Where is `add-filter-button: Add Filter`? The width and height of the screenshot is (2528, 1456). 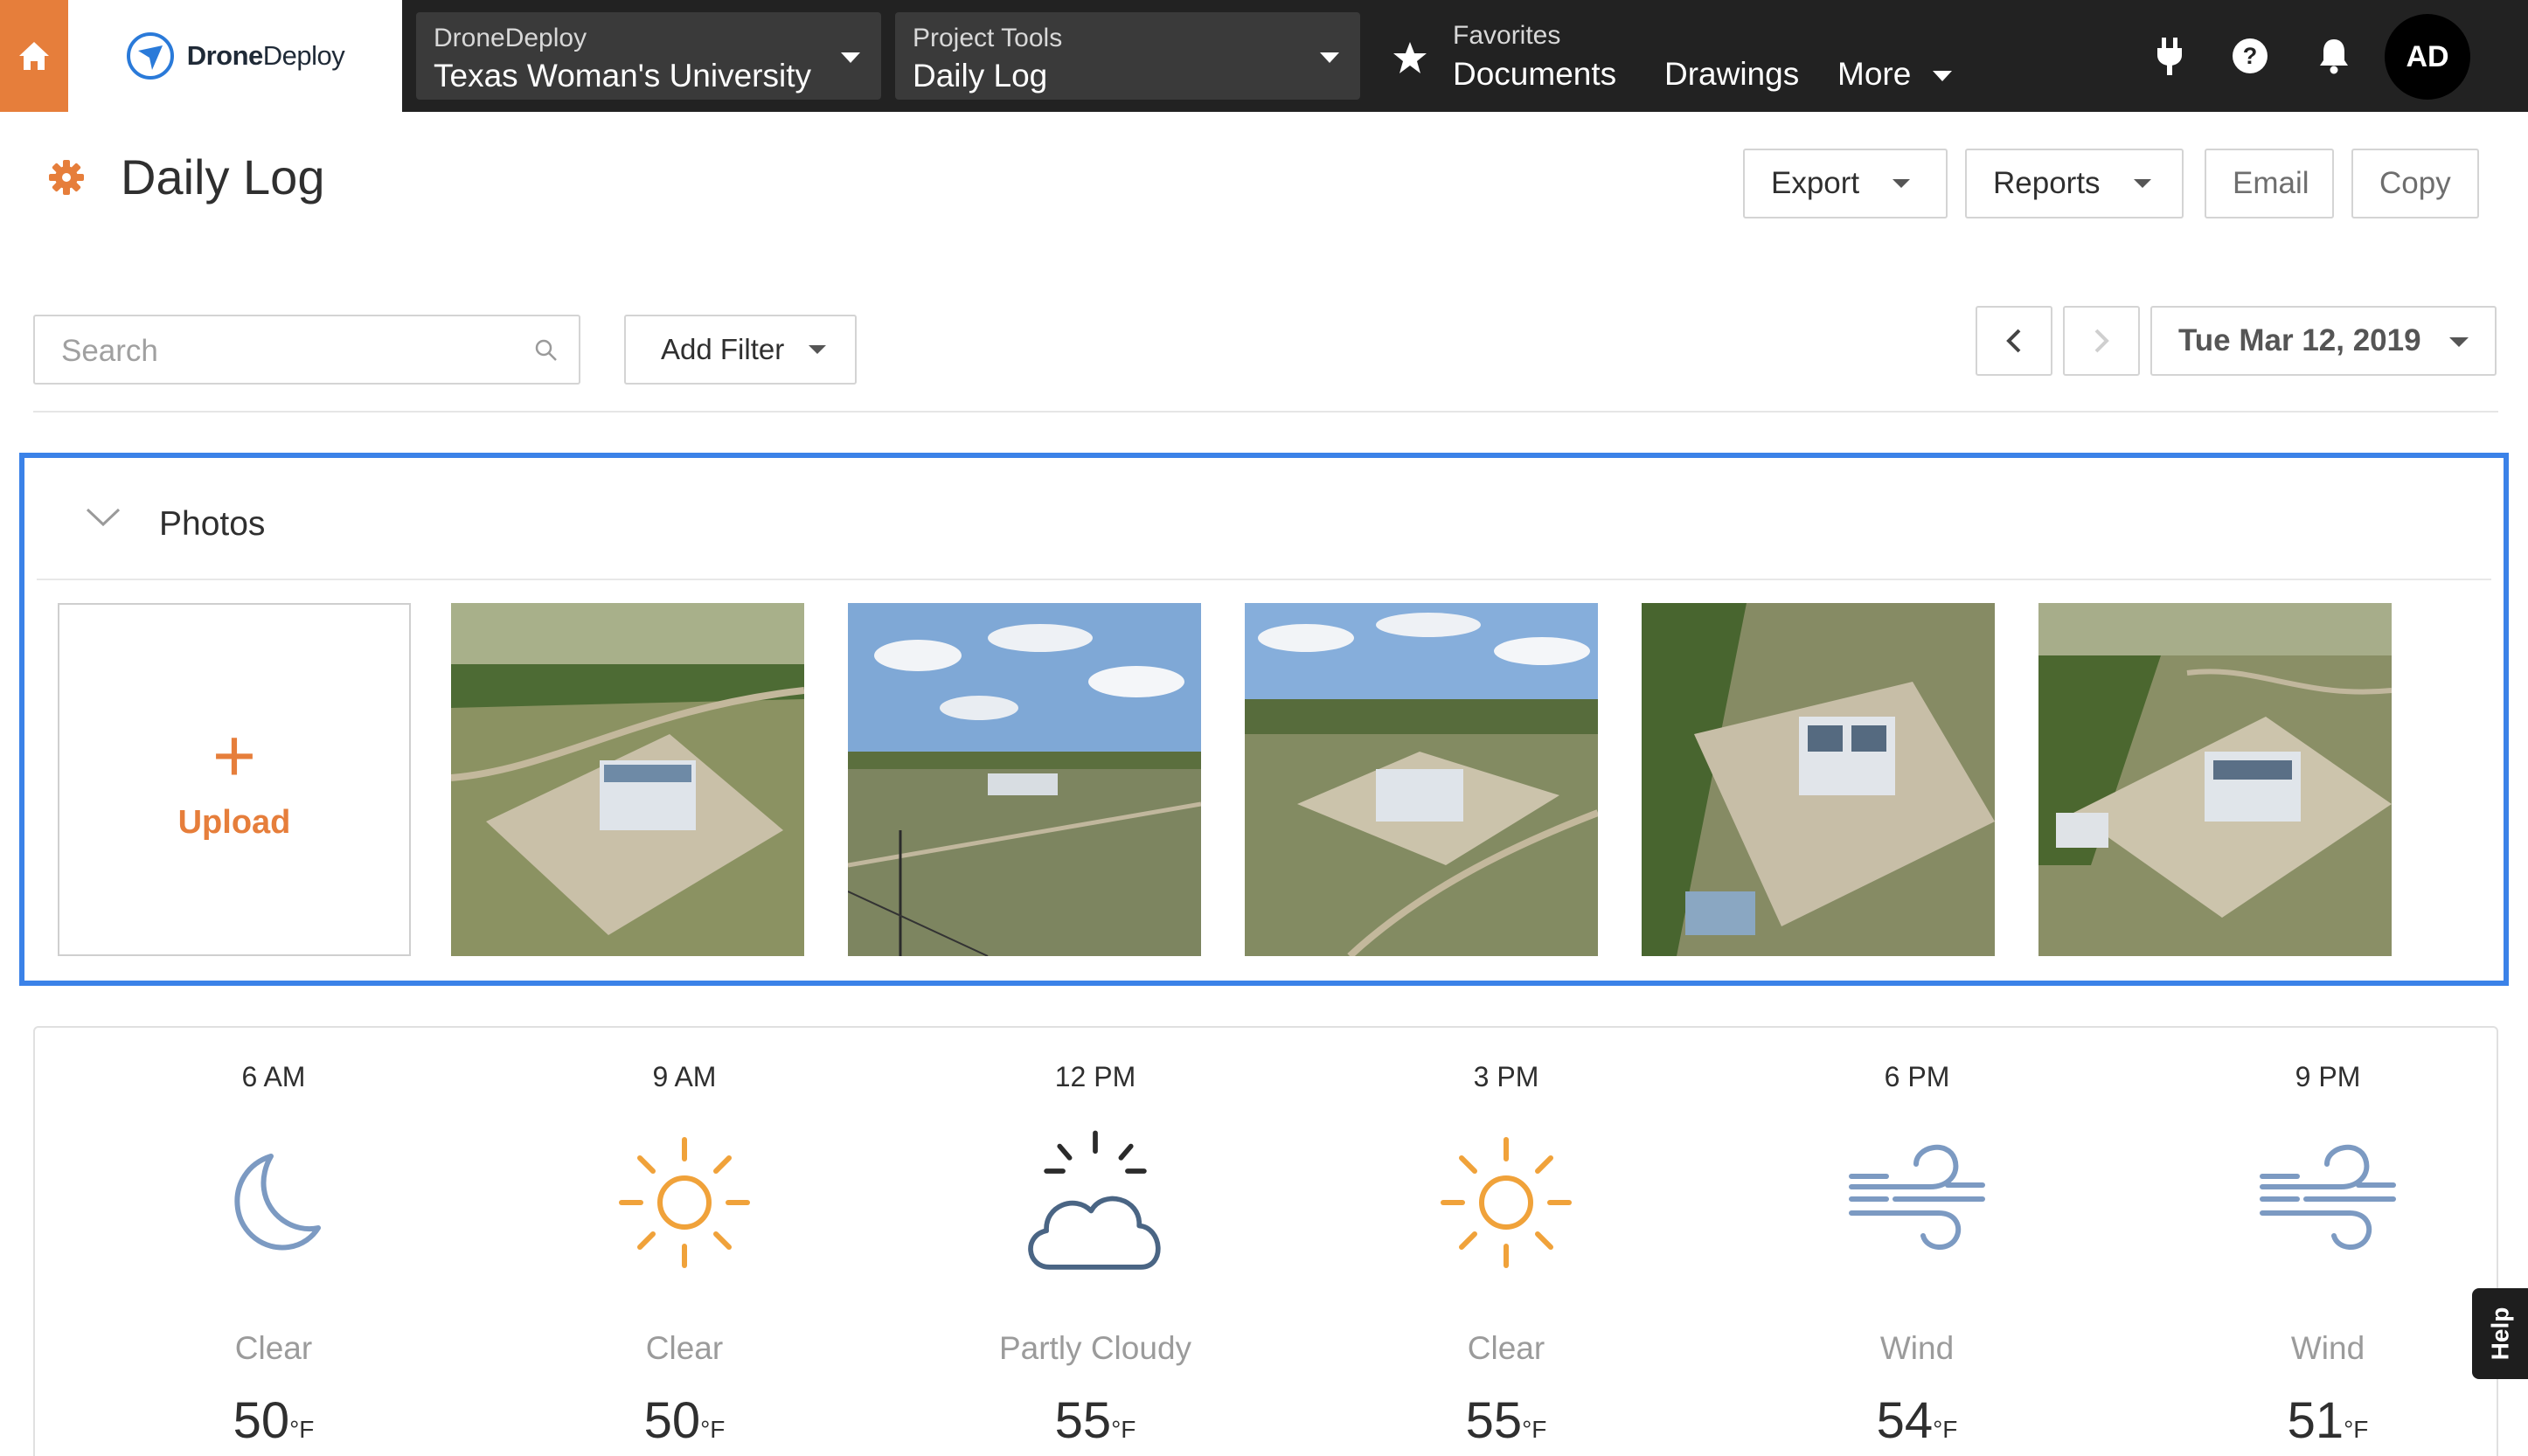 add-filter-button: Add Filter is located at coordinates (741, 350).